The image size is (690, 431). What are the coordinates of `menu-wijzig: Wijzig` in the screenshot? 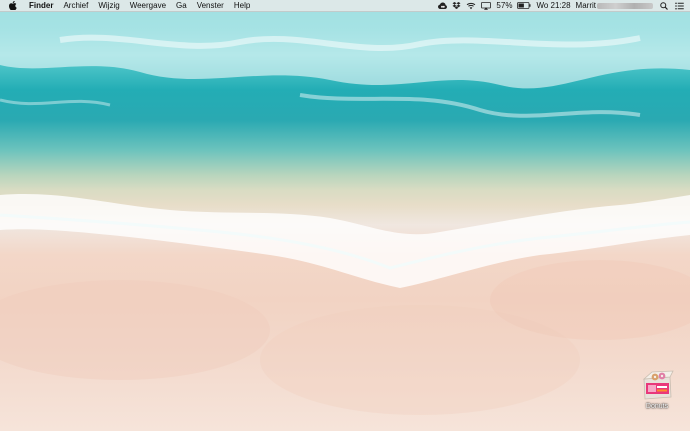 It's located at (108, 6).